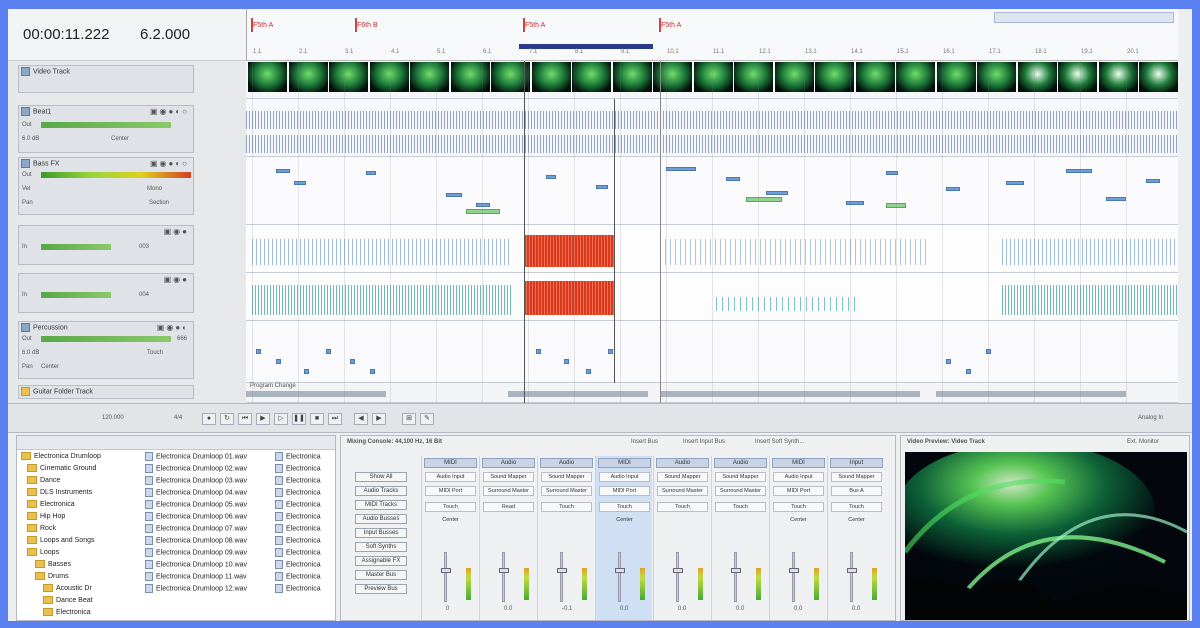 This screenshot has height=628, width=1200. Describe the element at coordinates (30, 353) in the screenshot. I see `volume-value: 6.0 dB` at that location.